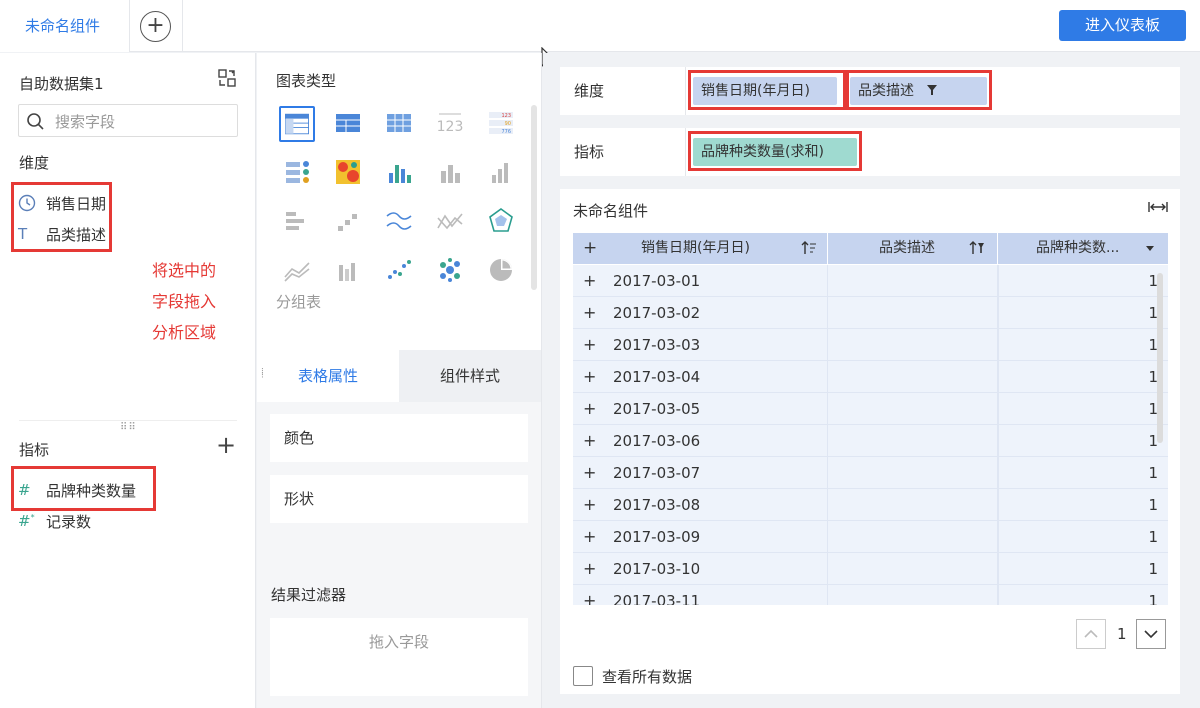  I want to click on table-row: +2017-03-11 1, so click(870, 595).